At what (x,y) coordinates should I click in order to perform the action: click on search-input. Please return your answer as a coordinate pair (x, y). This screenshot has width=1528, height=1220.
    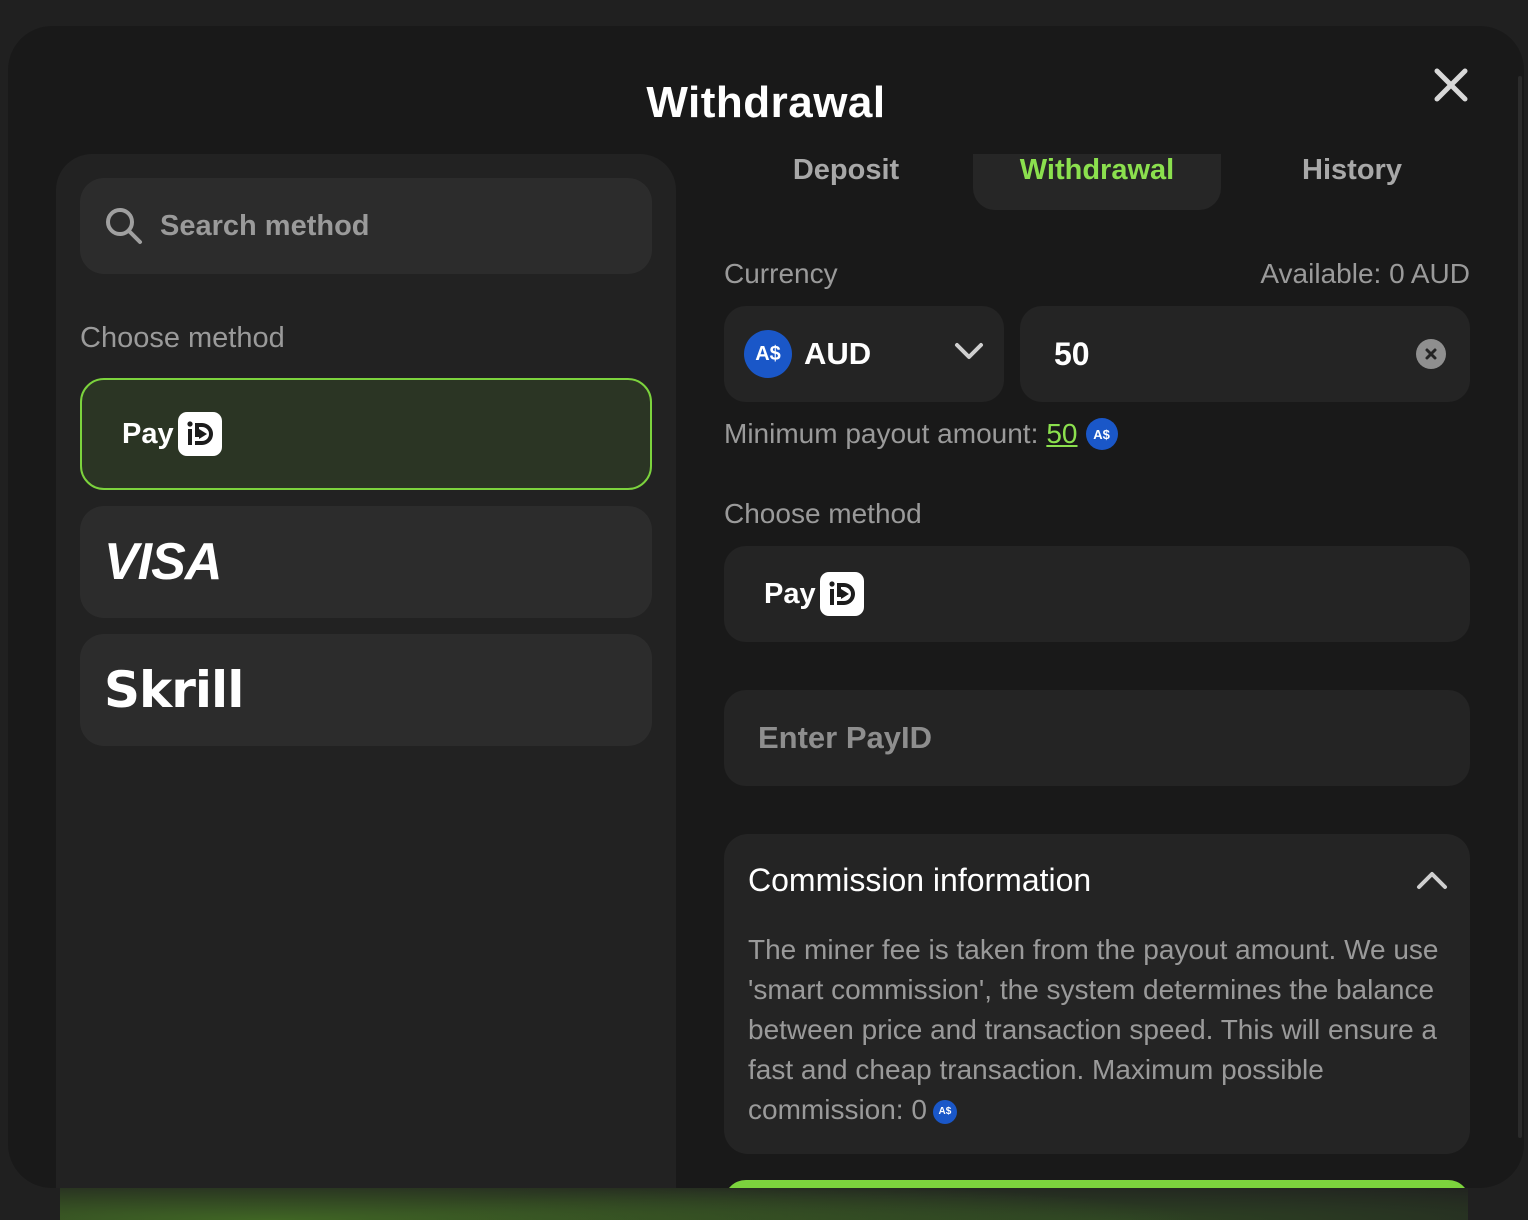
    Looking at the image, I should click on (390, 226).